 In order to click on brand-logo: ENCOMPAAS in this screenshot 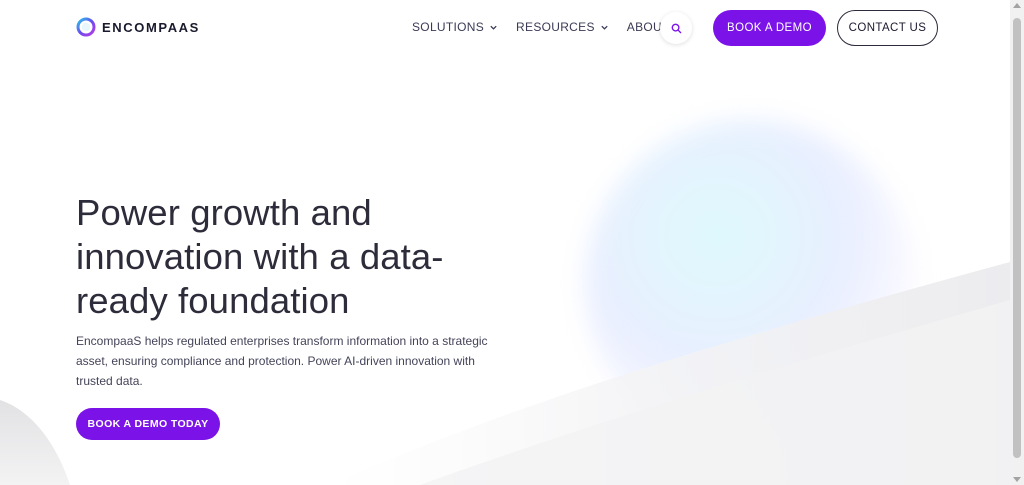, I will do `click(138, 27)`.